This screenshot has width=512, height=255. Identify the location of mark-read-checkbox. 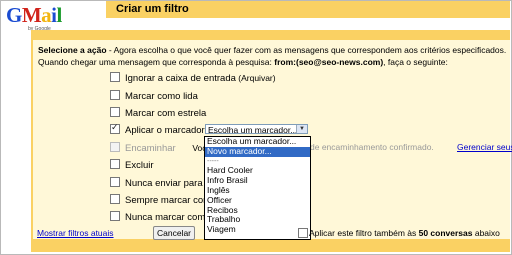
(115, 95).